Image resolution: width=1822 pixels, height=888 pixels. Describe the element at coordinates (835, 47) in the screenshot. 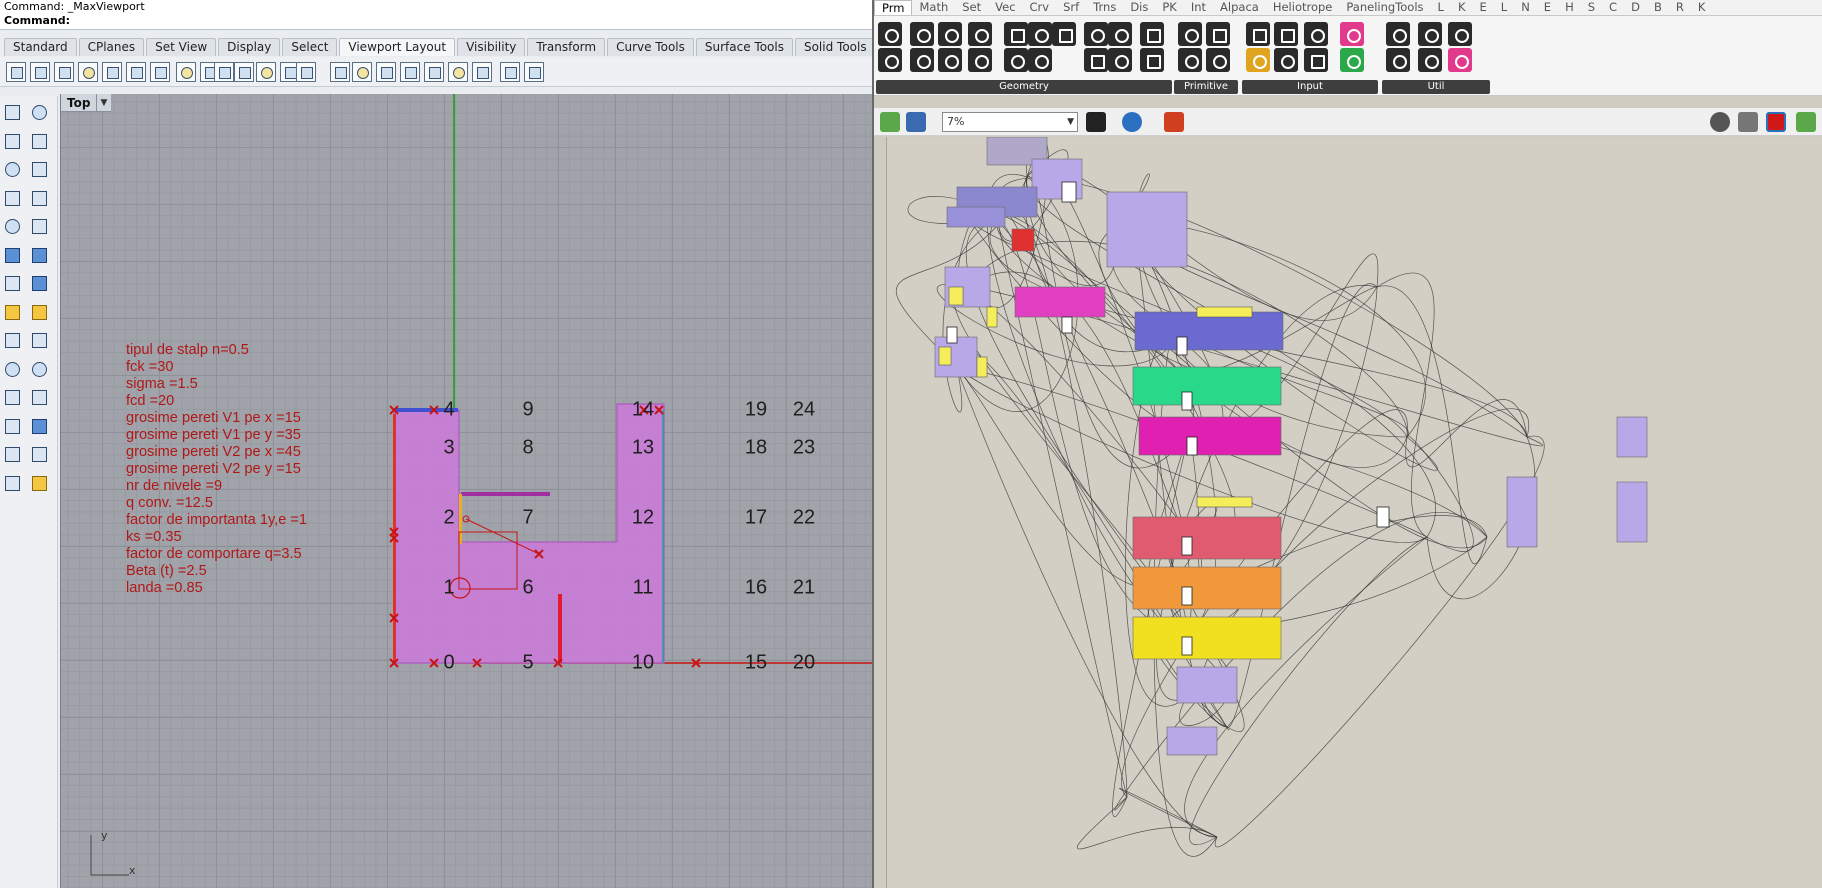

I see `rhino-tab: Solid Tools` at that location.